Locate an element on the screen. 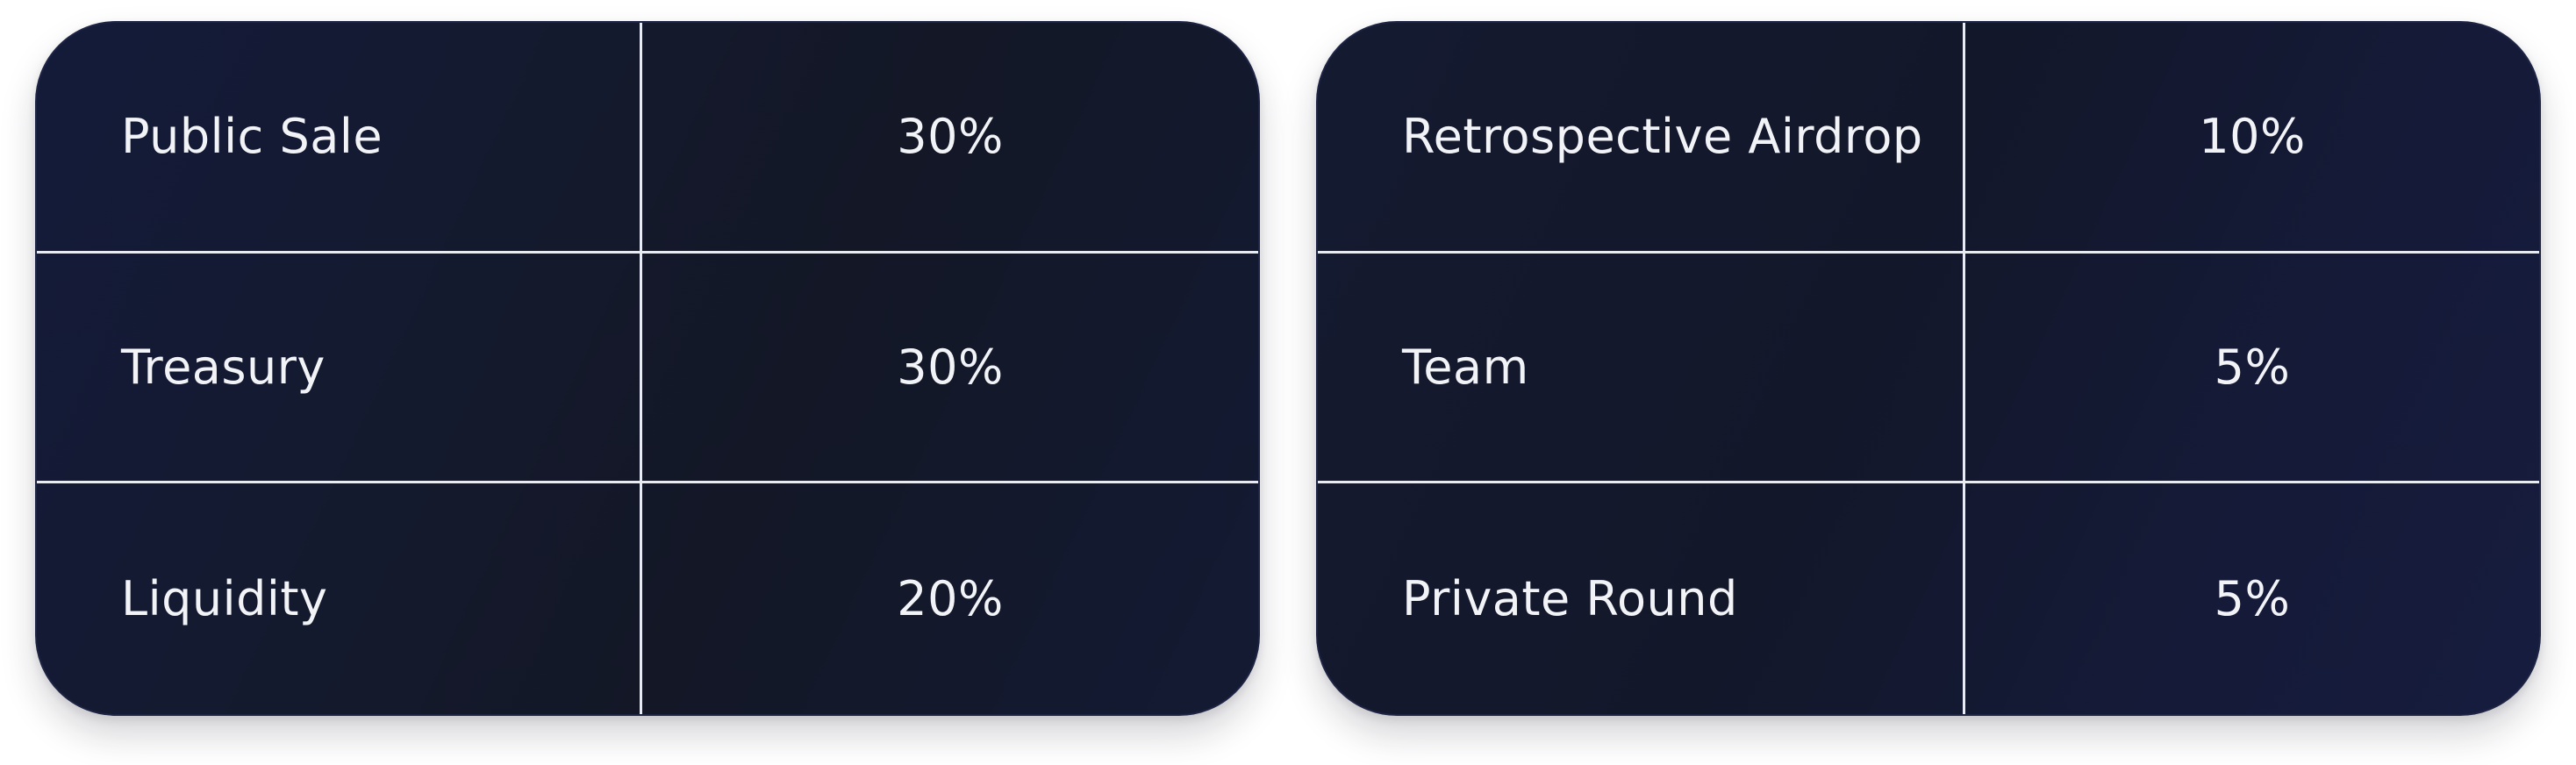 This screenshot has width=2576, height=765. table-row-value: 10% is located at coordinates (2252, 138).